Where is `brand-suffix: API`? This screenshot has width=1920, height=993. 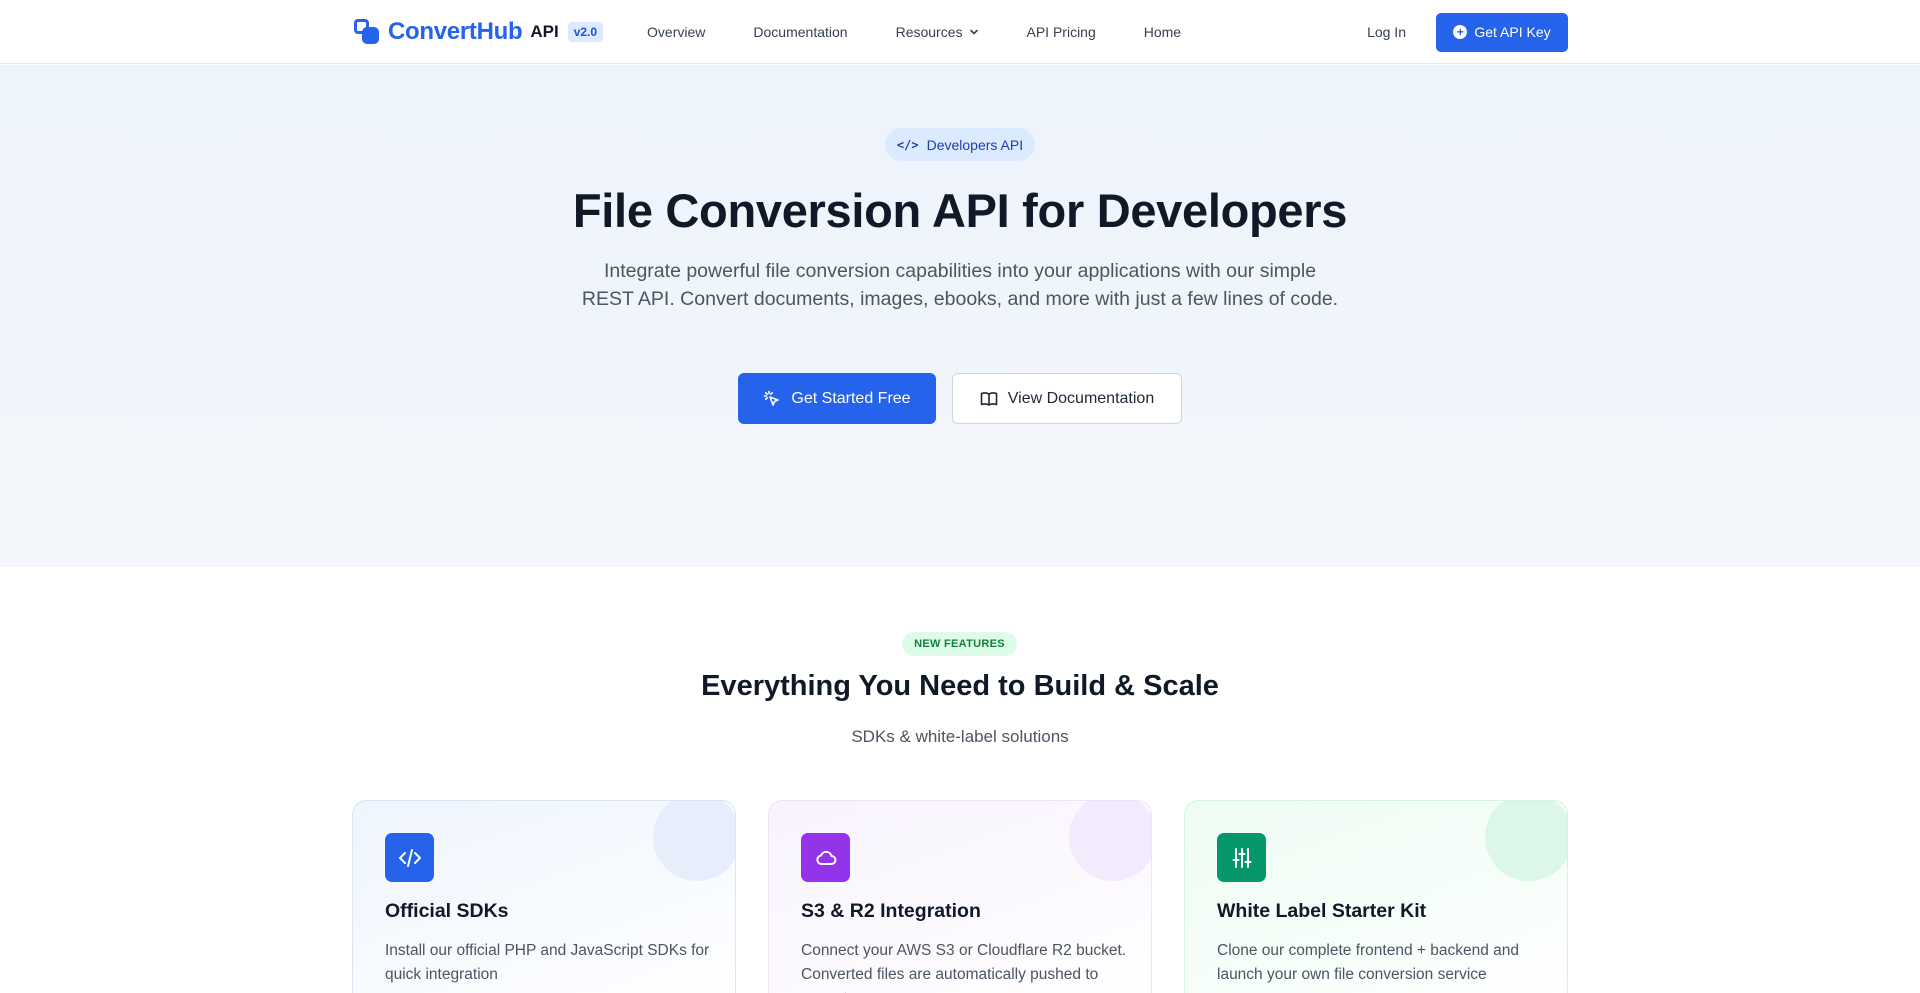
brand-suffix: API is located at coordinates (544, 31).